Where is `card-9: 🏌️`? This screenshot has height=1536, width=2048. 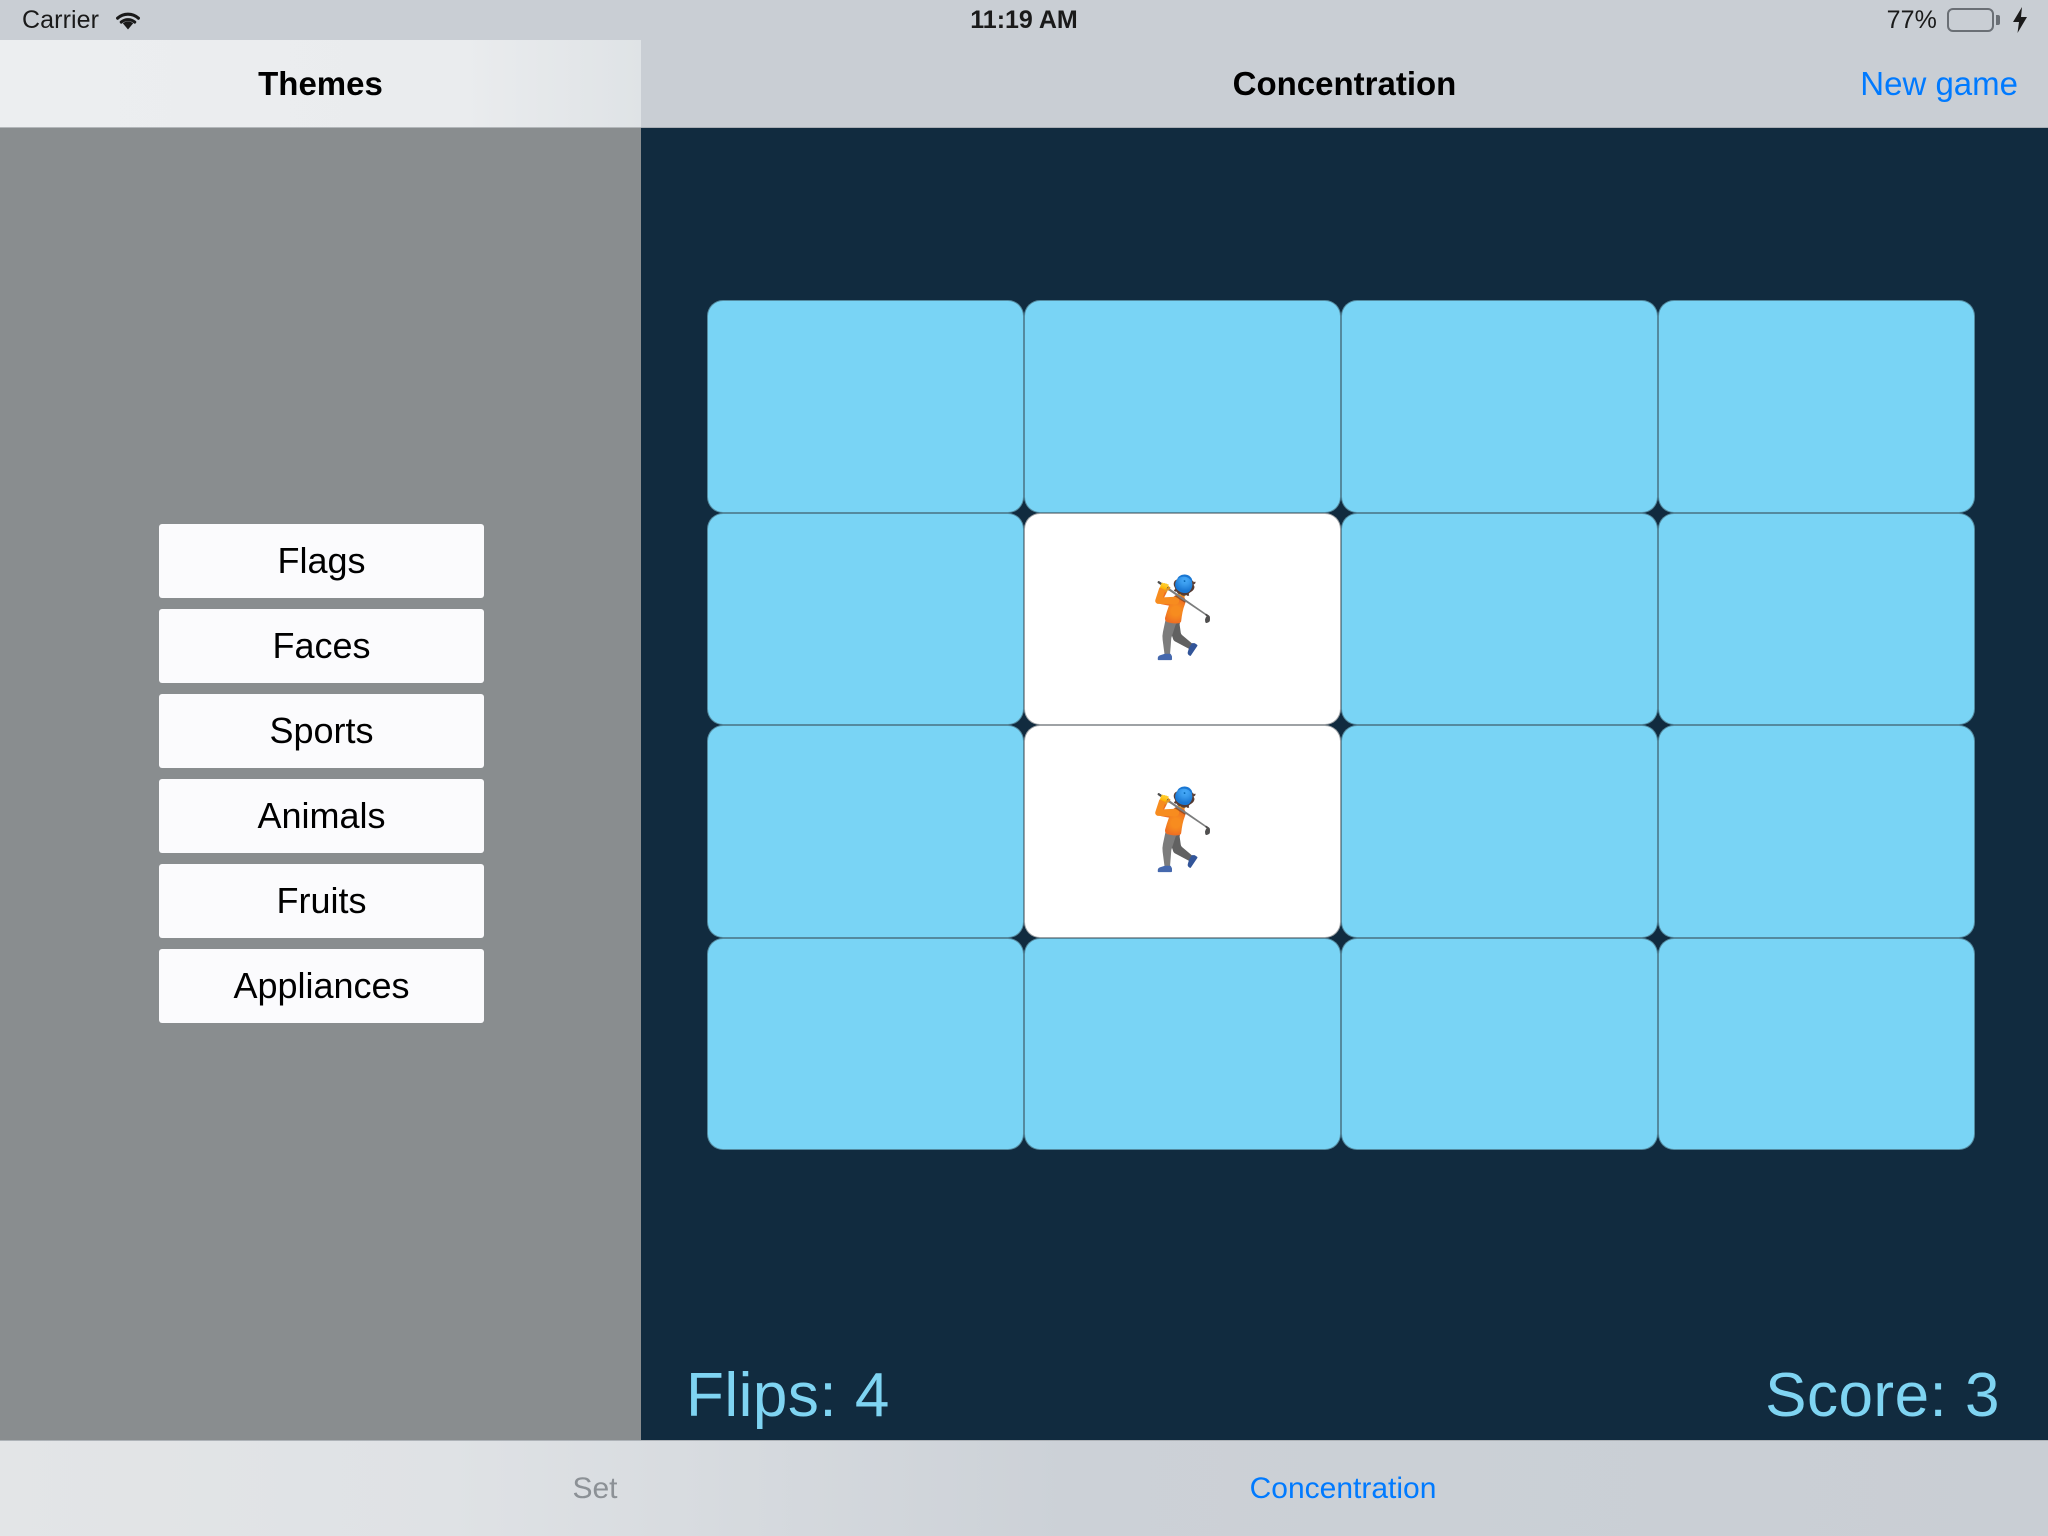 card-9: 🏌️ is located at coordinates (1182, 831).